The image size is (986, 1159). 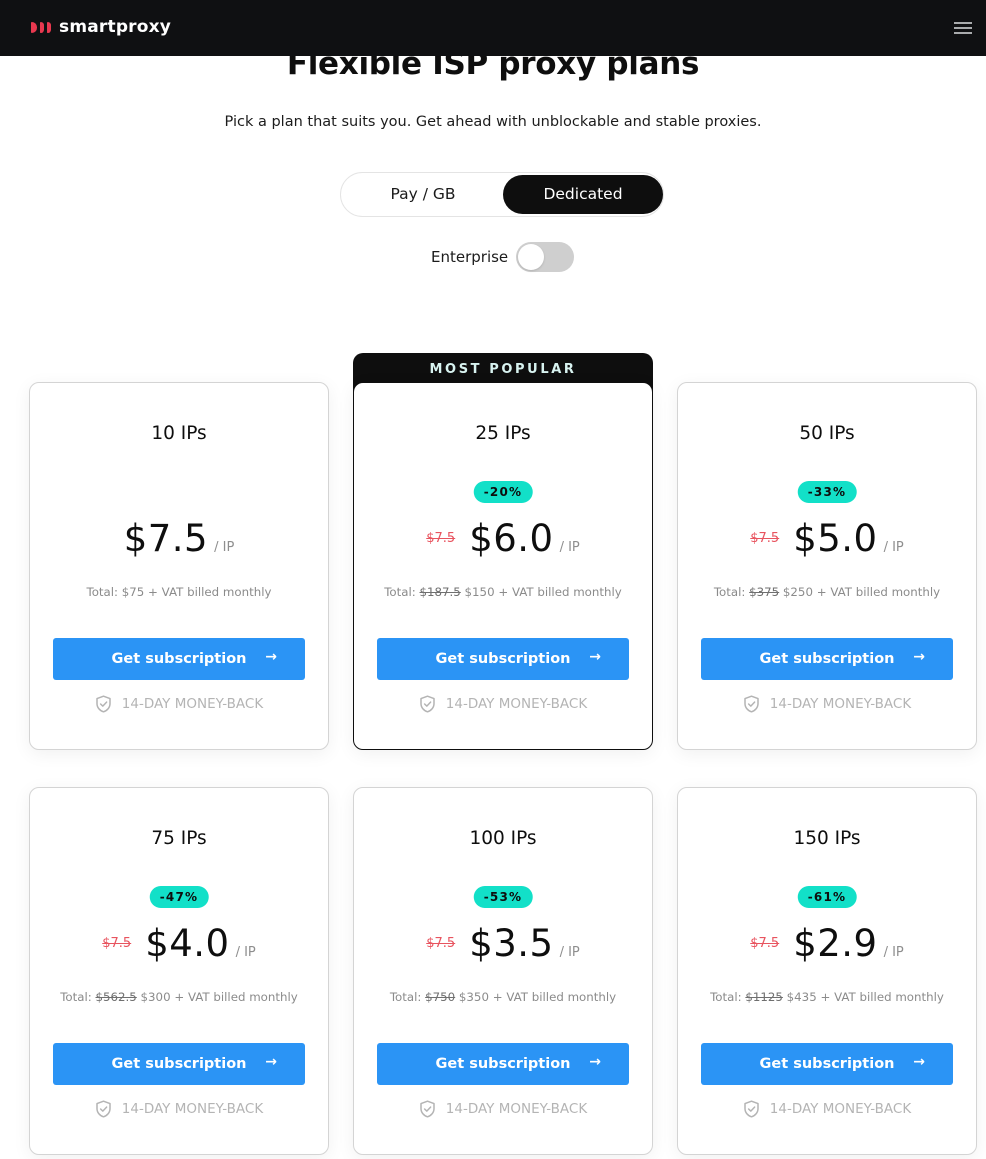 I want to click on total-old: $187.5, so click(x=440, y=592).